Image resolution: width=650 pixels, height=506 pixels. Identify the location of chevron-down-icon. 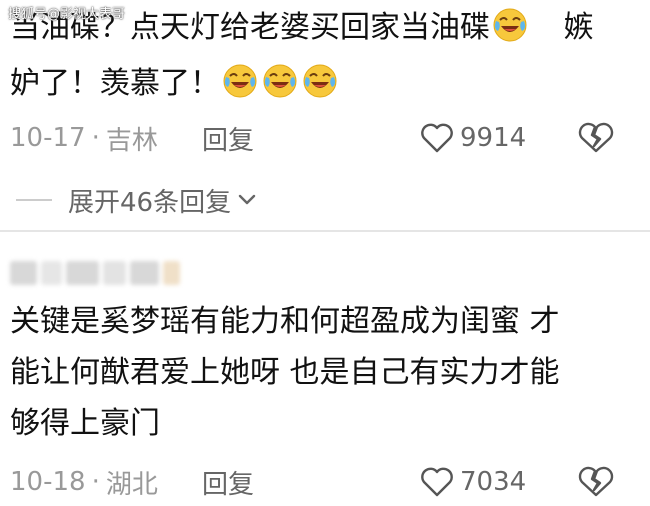
(247, 199).